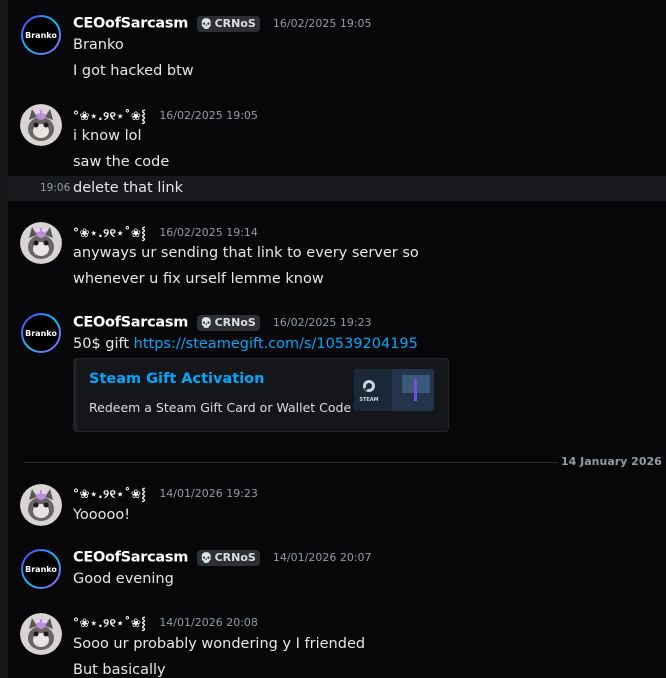 This screenshot has width=666, height=678. Describe the element at coordinates (121, 162) in the screenshot. I see `message-text: saw the code` at that location.